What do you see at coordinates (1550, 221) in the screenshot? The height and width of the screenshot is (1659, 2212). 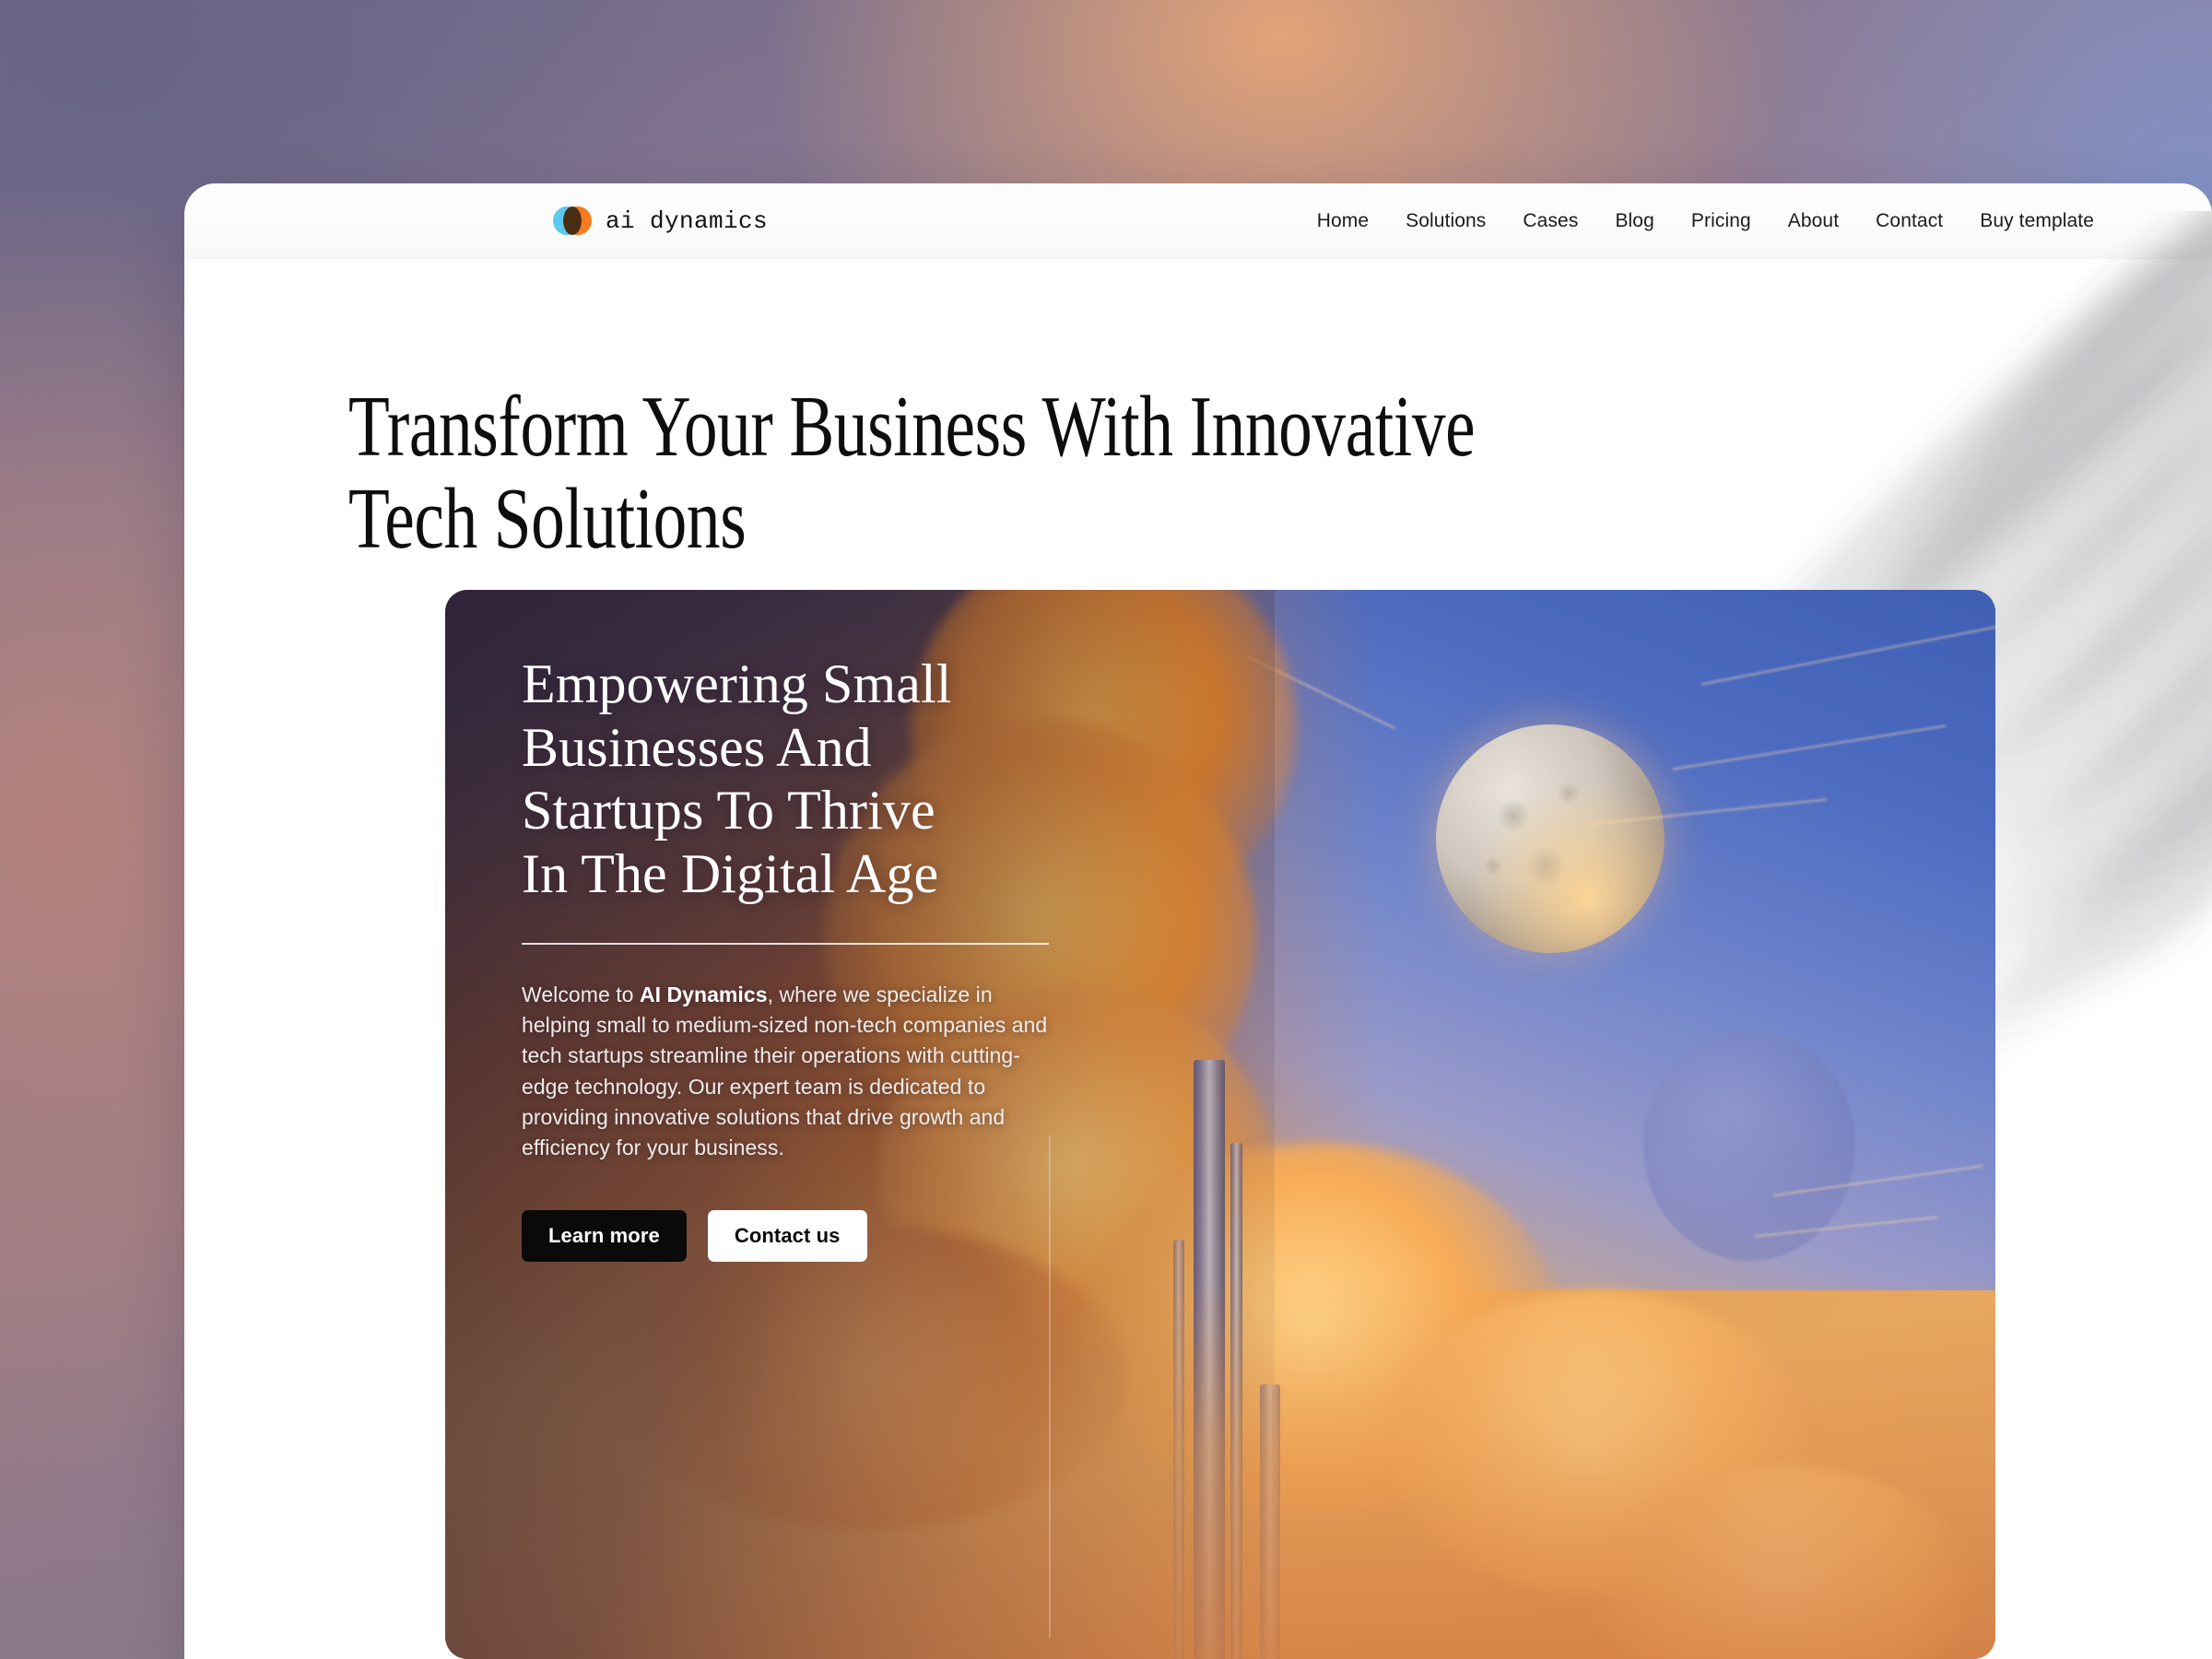 I see `nav-item-cases: Cases` at bounding box center [1550, 221].